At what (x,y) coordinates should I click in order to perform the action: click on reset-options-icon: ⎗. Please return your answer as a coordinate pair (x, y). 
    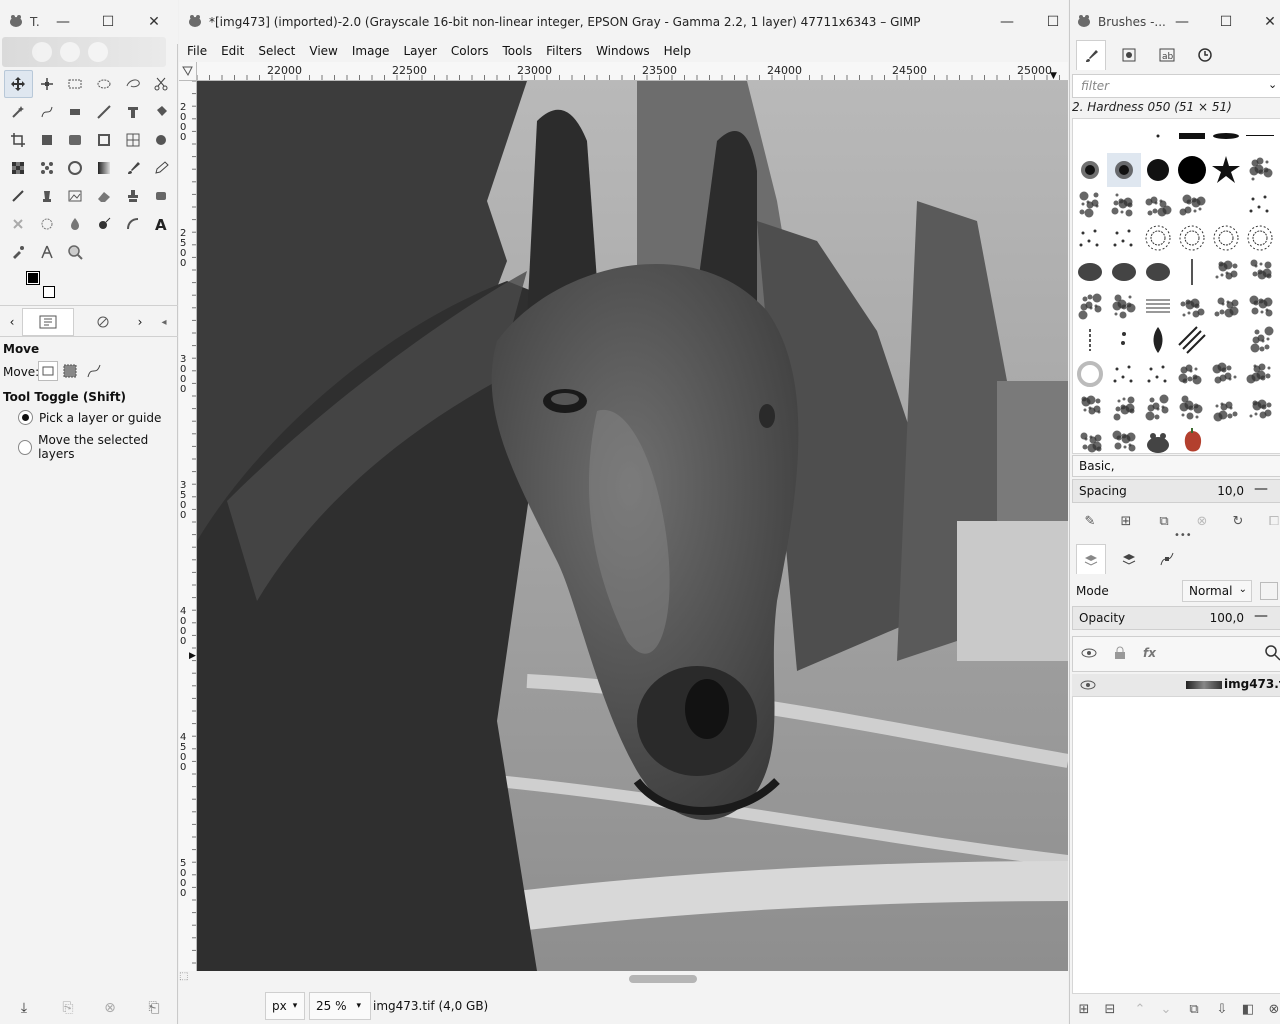
    Looking at the image, I should click on (154, 1008).